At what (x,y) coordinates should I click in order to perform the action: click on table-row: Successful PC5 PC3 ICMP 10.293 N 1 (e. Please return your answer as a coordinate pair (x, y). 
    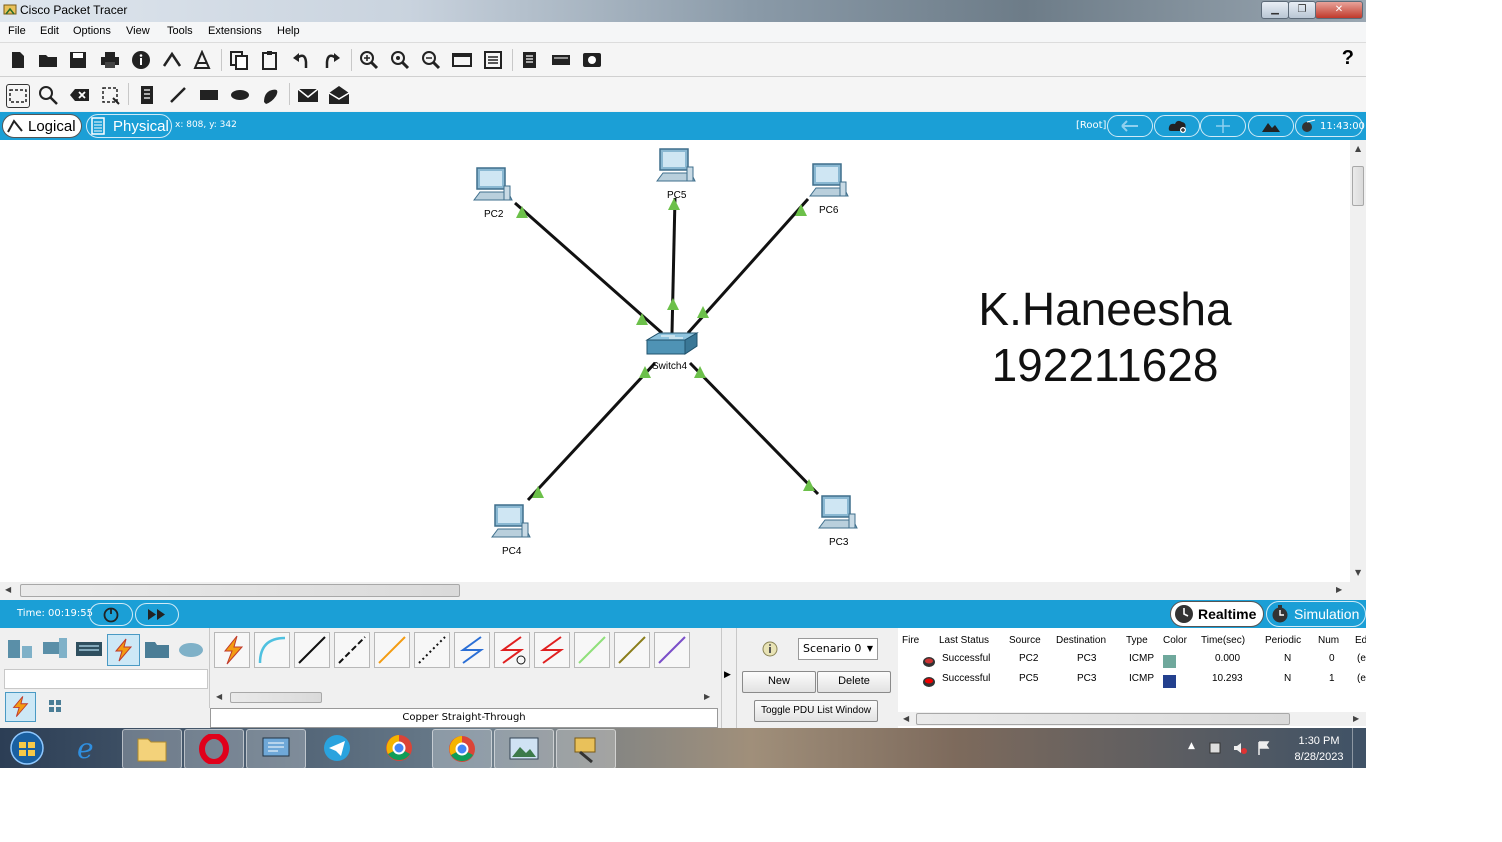
    Looking at the image, I should click on (1132, 682).